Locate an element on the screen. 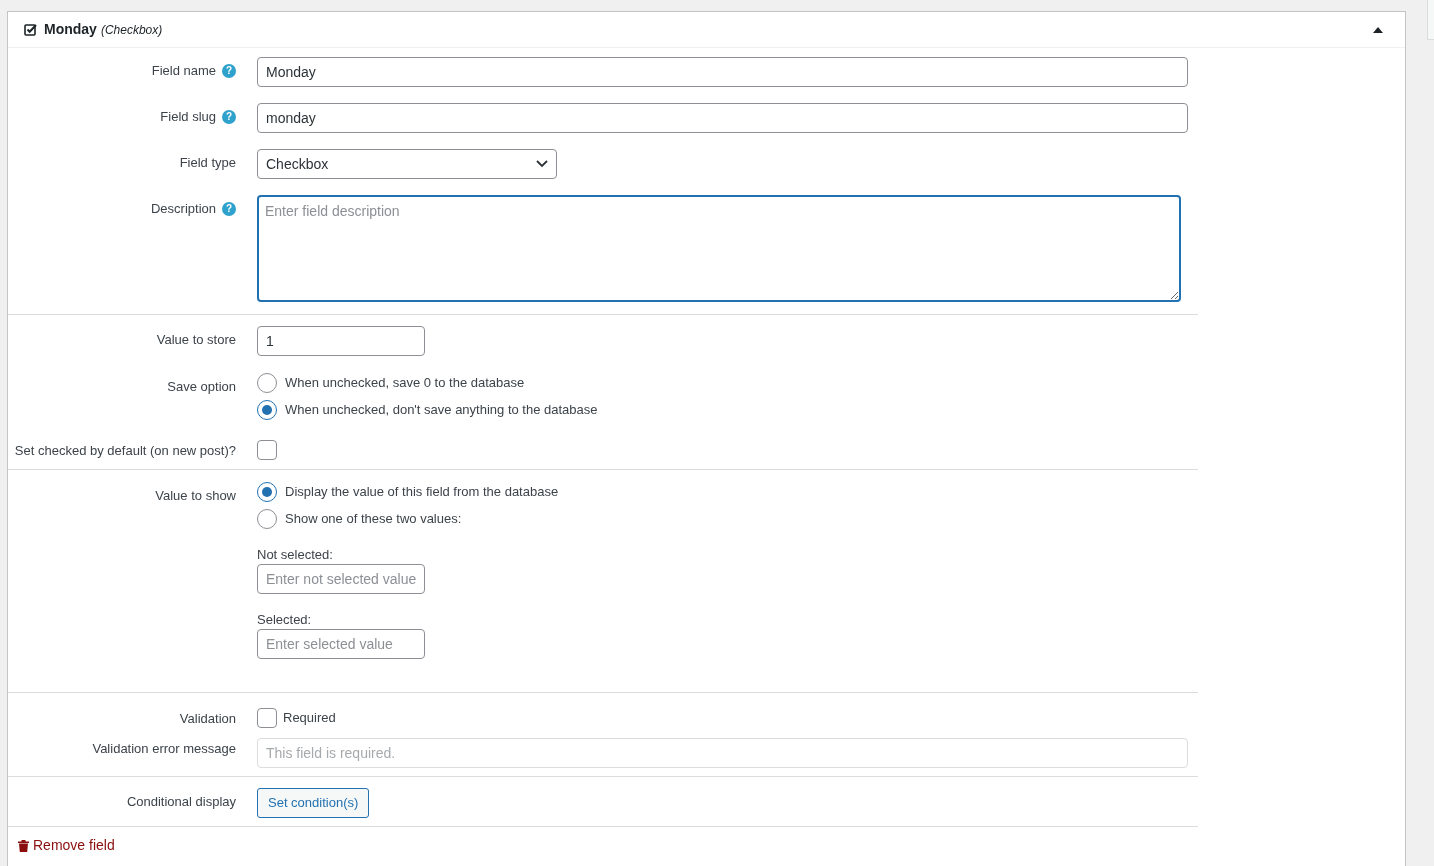 The height and width of the screenshot is (866, 1434). field-label: Field slug is located at coordinates (188, 117).